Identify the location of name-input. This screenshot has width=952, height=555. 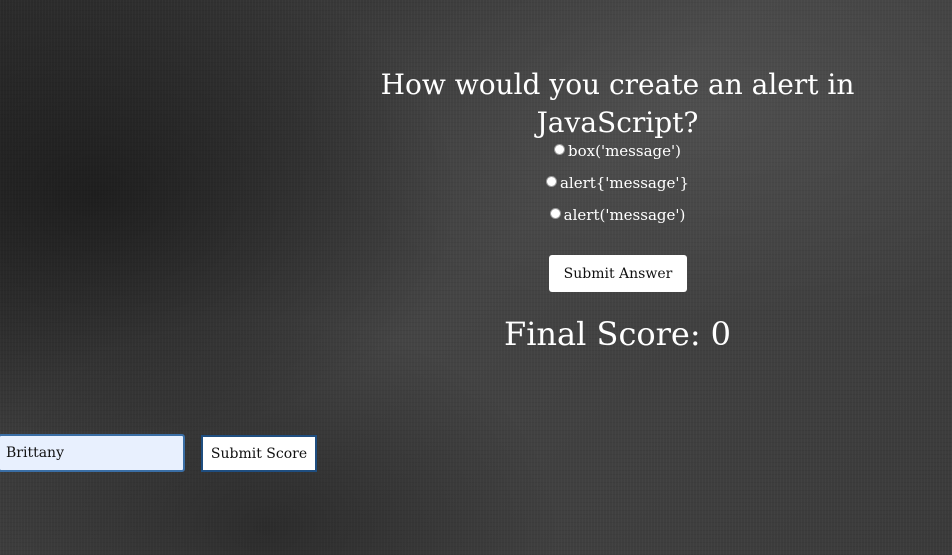
(92, 453).